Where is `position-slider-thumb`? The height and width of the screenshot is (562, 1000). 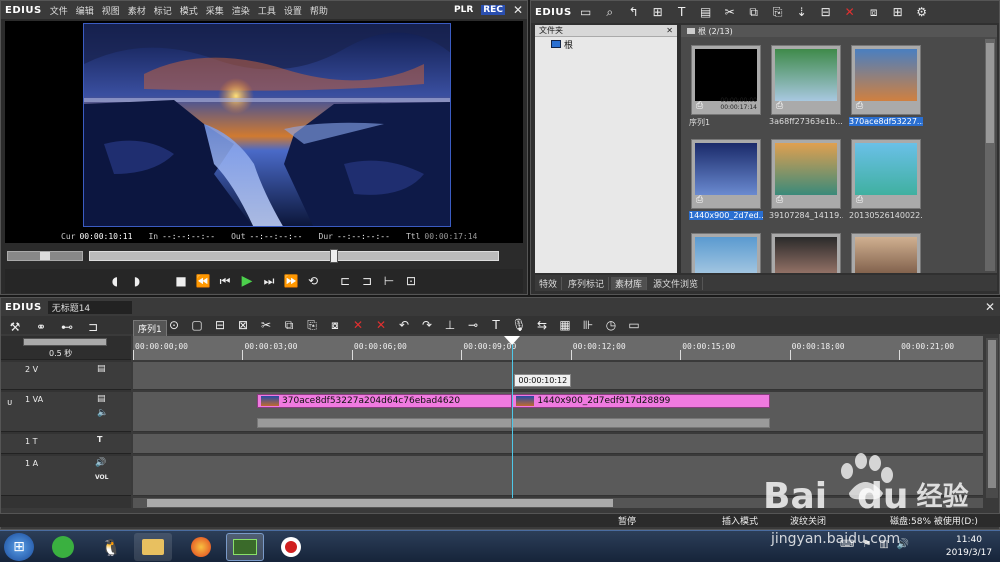
position-slider-thumb is located at coordinates (334, 256).